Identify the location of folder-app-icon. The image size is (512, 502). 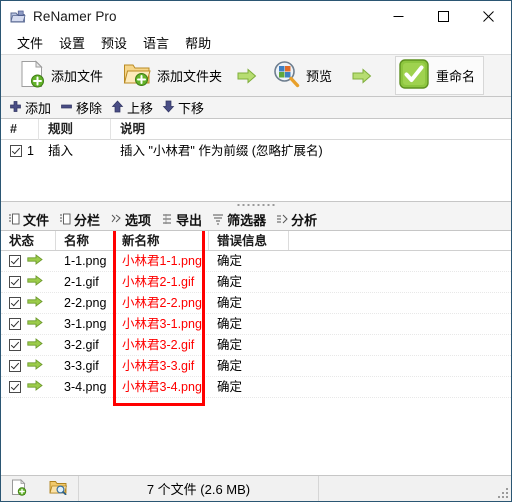
(18, 17).